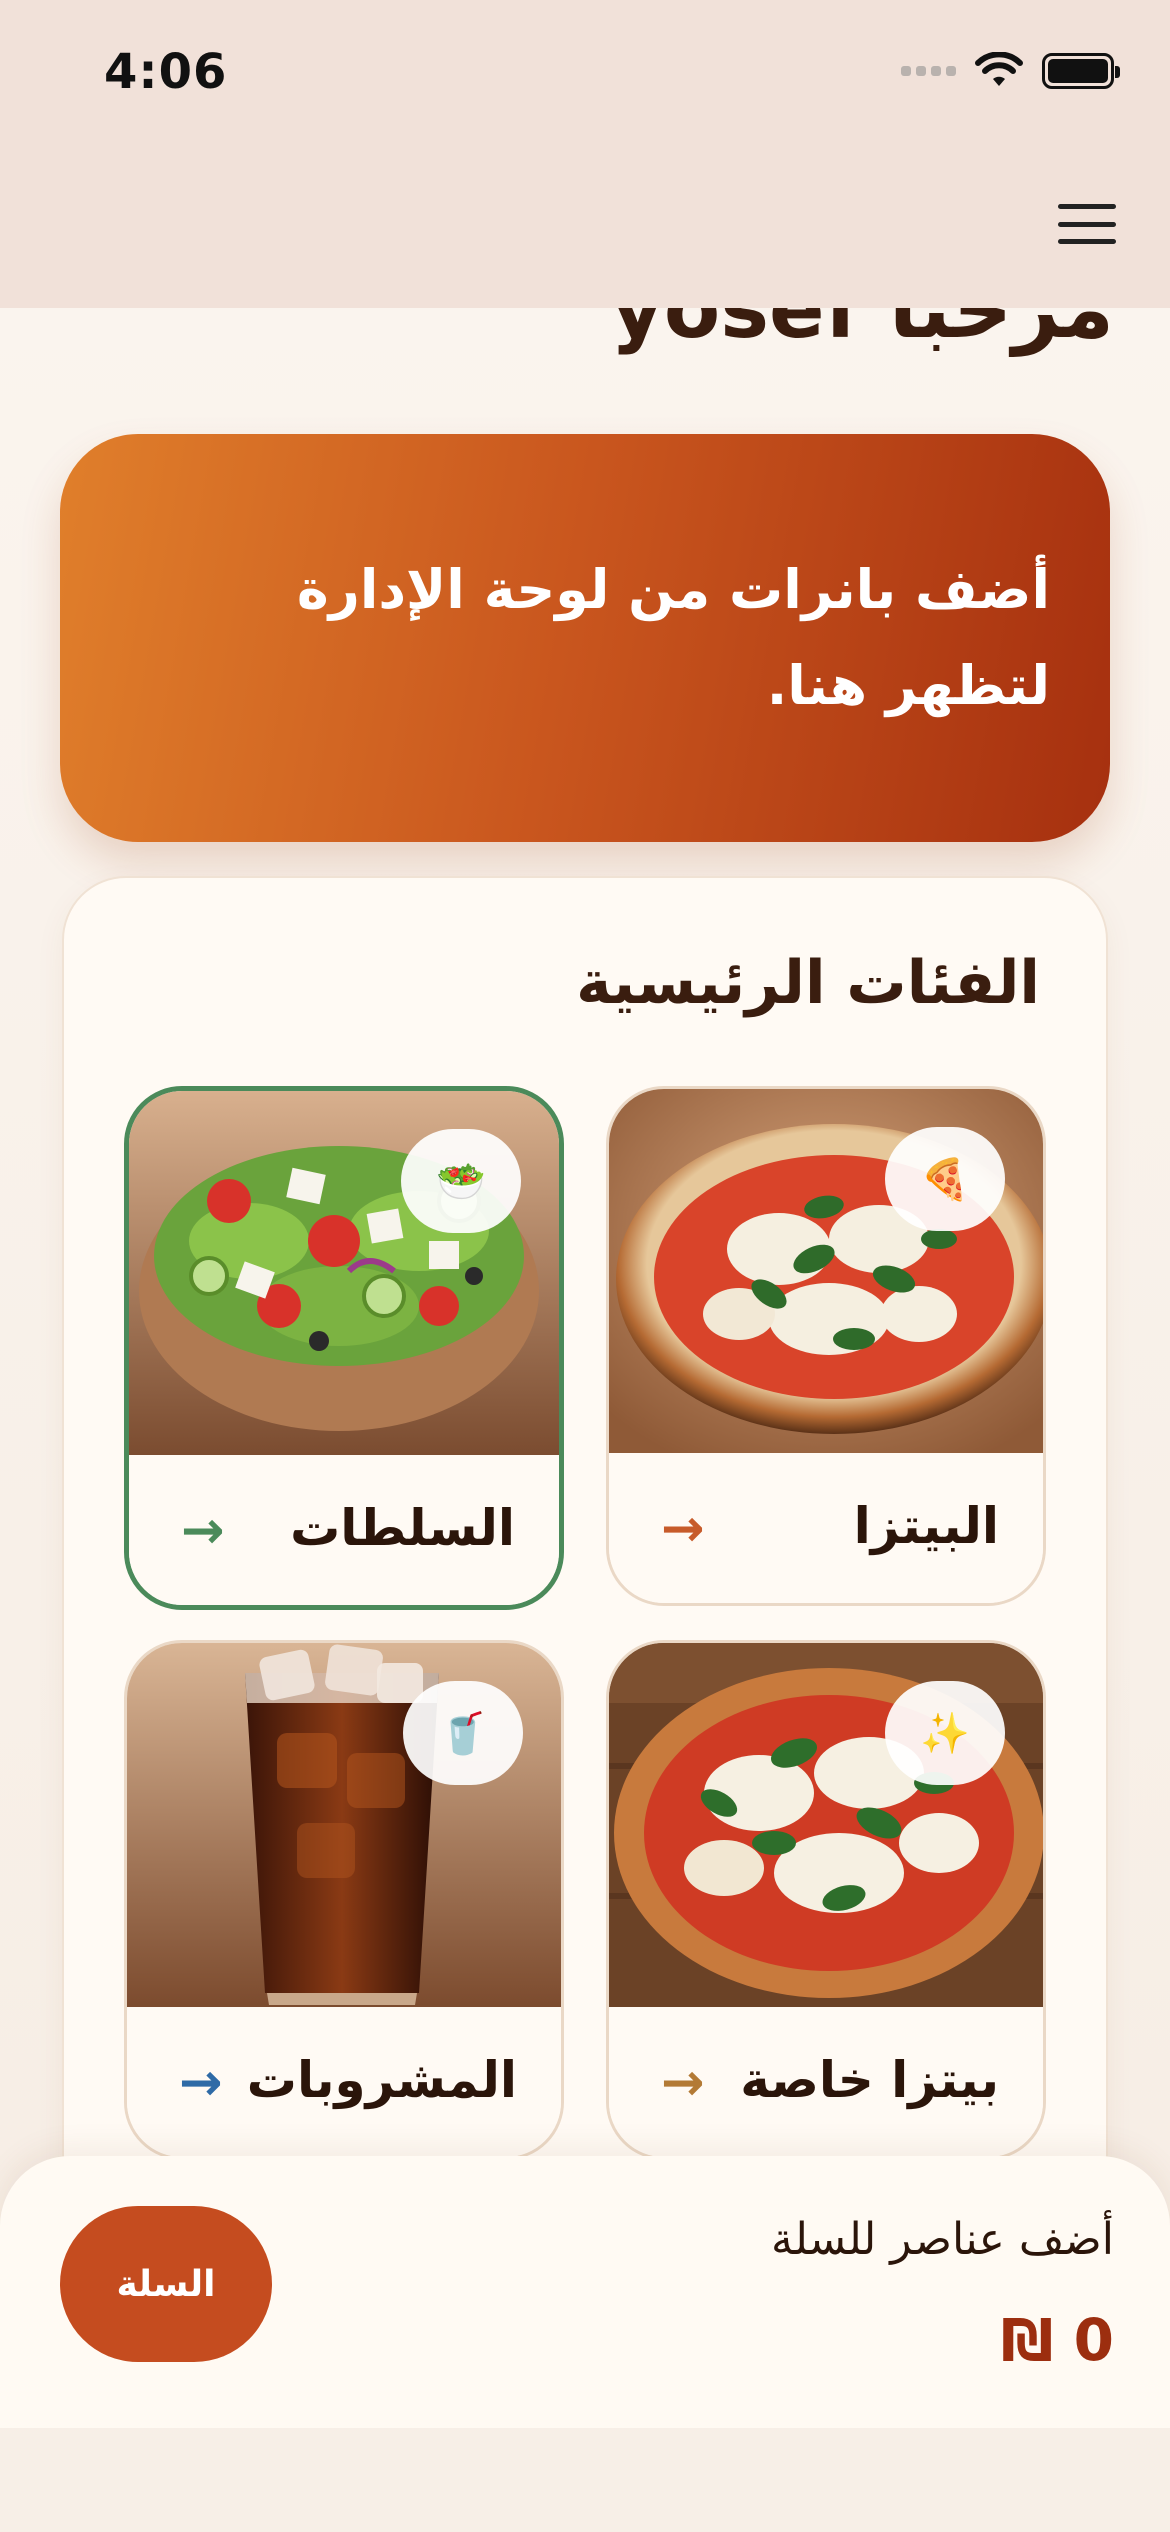  What do you see at coordinates (673, 637) in the screenshot?
I see `banner-text: أضف بانرات من لوحة الإدارة لتظهر هنا.` at bounding box center [673, 637].